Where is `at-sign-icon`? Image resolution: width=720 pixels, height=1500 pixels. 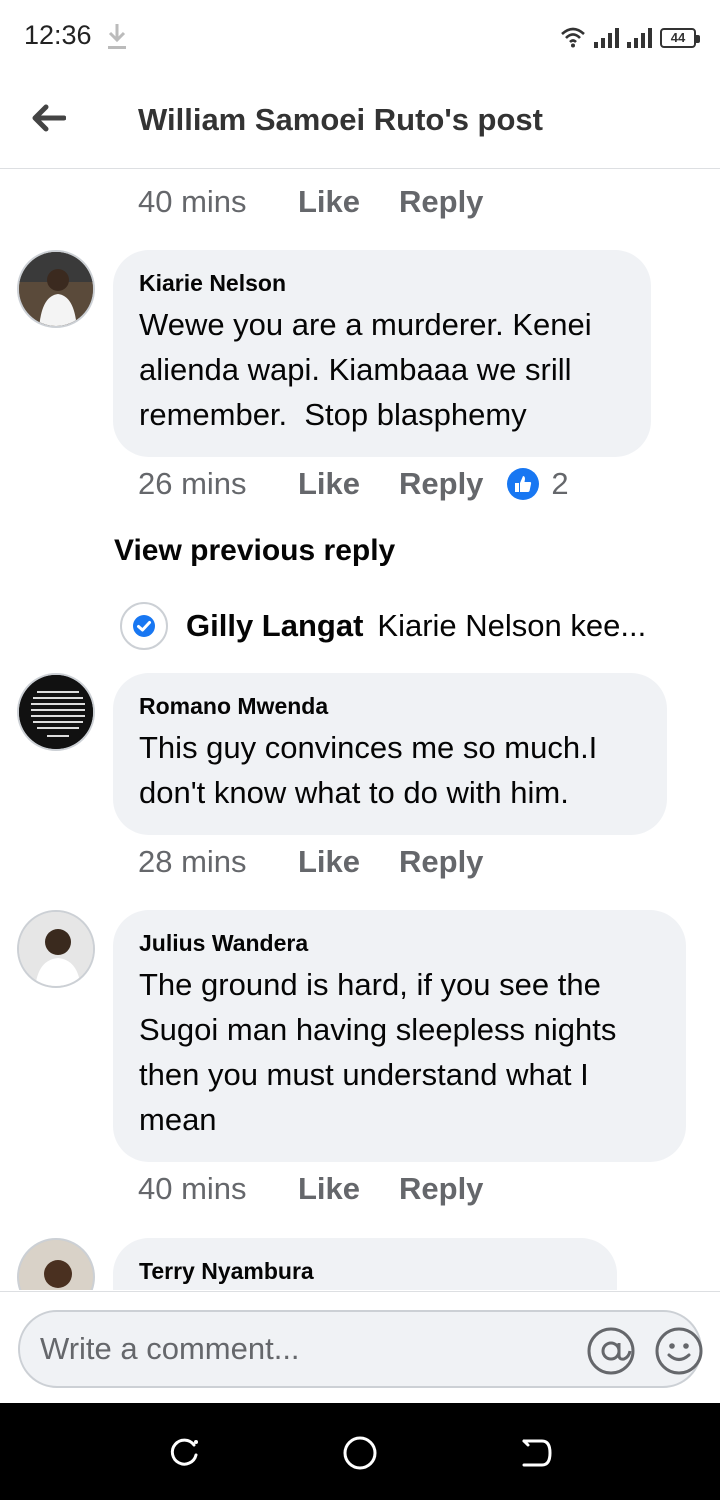 at-sign-icon is located at coordinates (611, 1351).